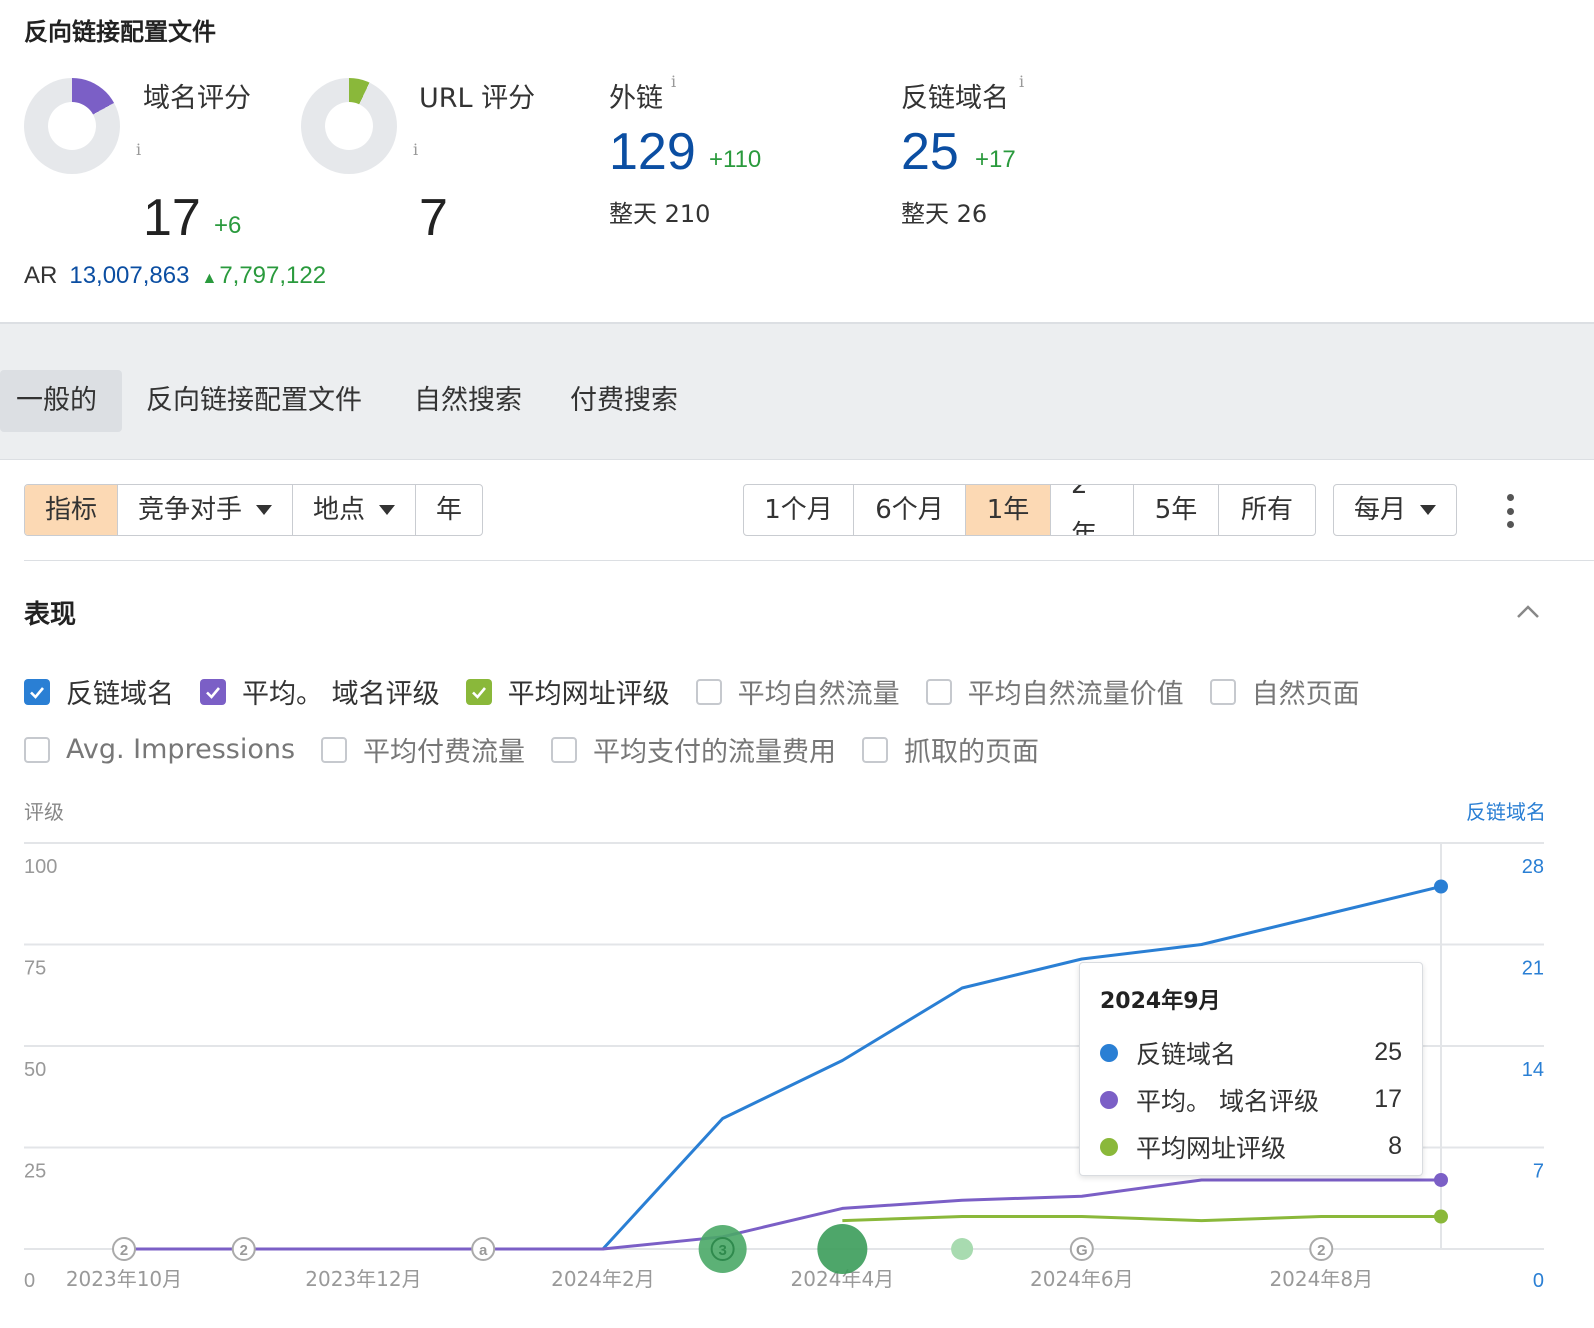 The image size is (1594, 1328). I want to click on series-checkbox-label: 平均自然流量价值, so click(1075, 694).